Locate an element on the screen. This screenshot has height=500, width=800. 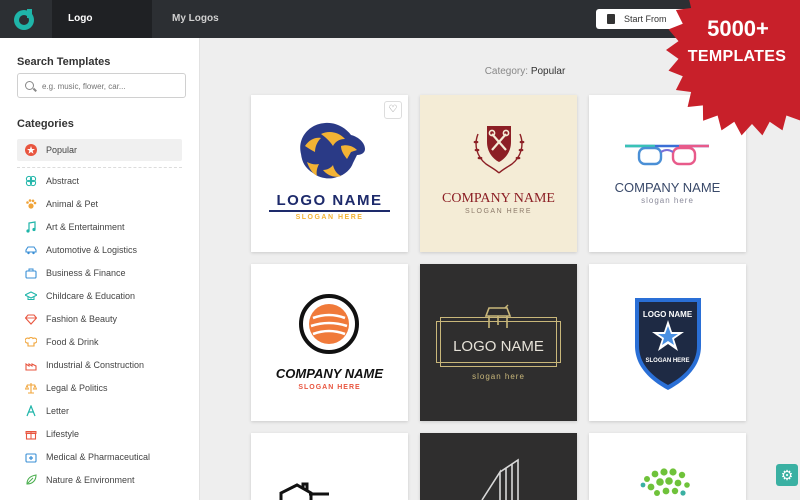
category-label: Food & Drink is located at coordinates (72, 342).